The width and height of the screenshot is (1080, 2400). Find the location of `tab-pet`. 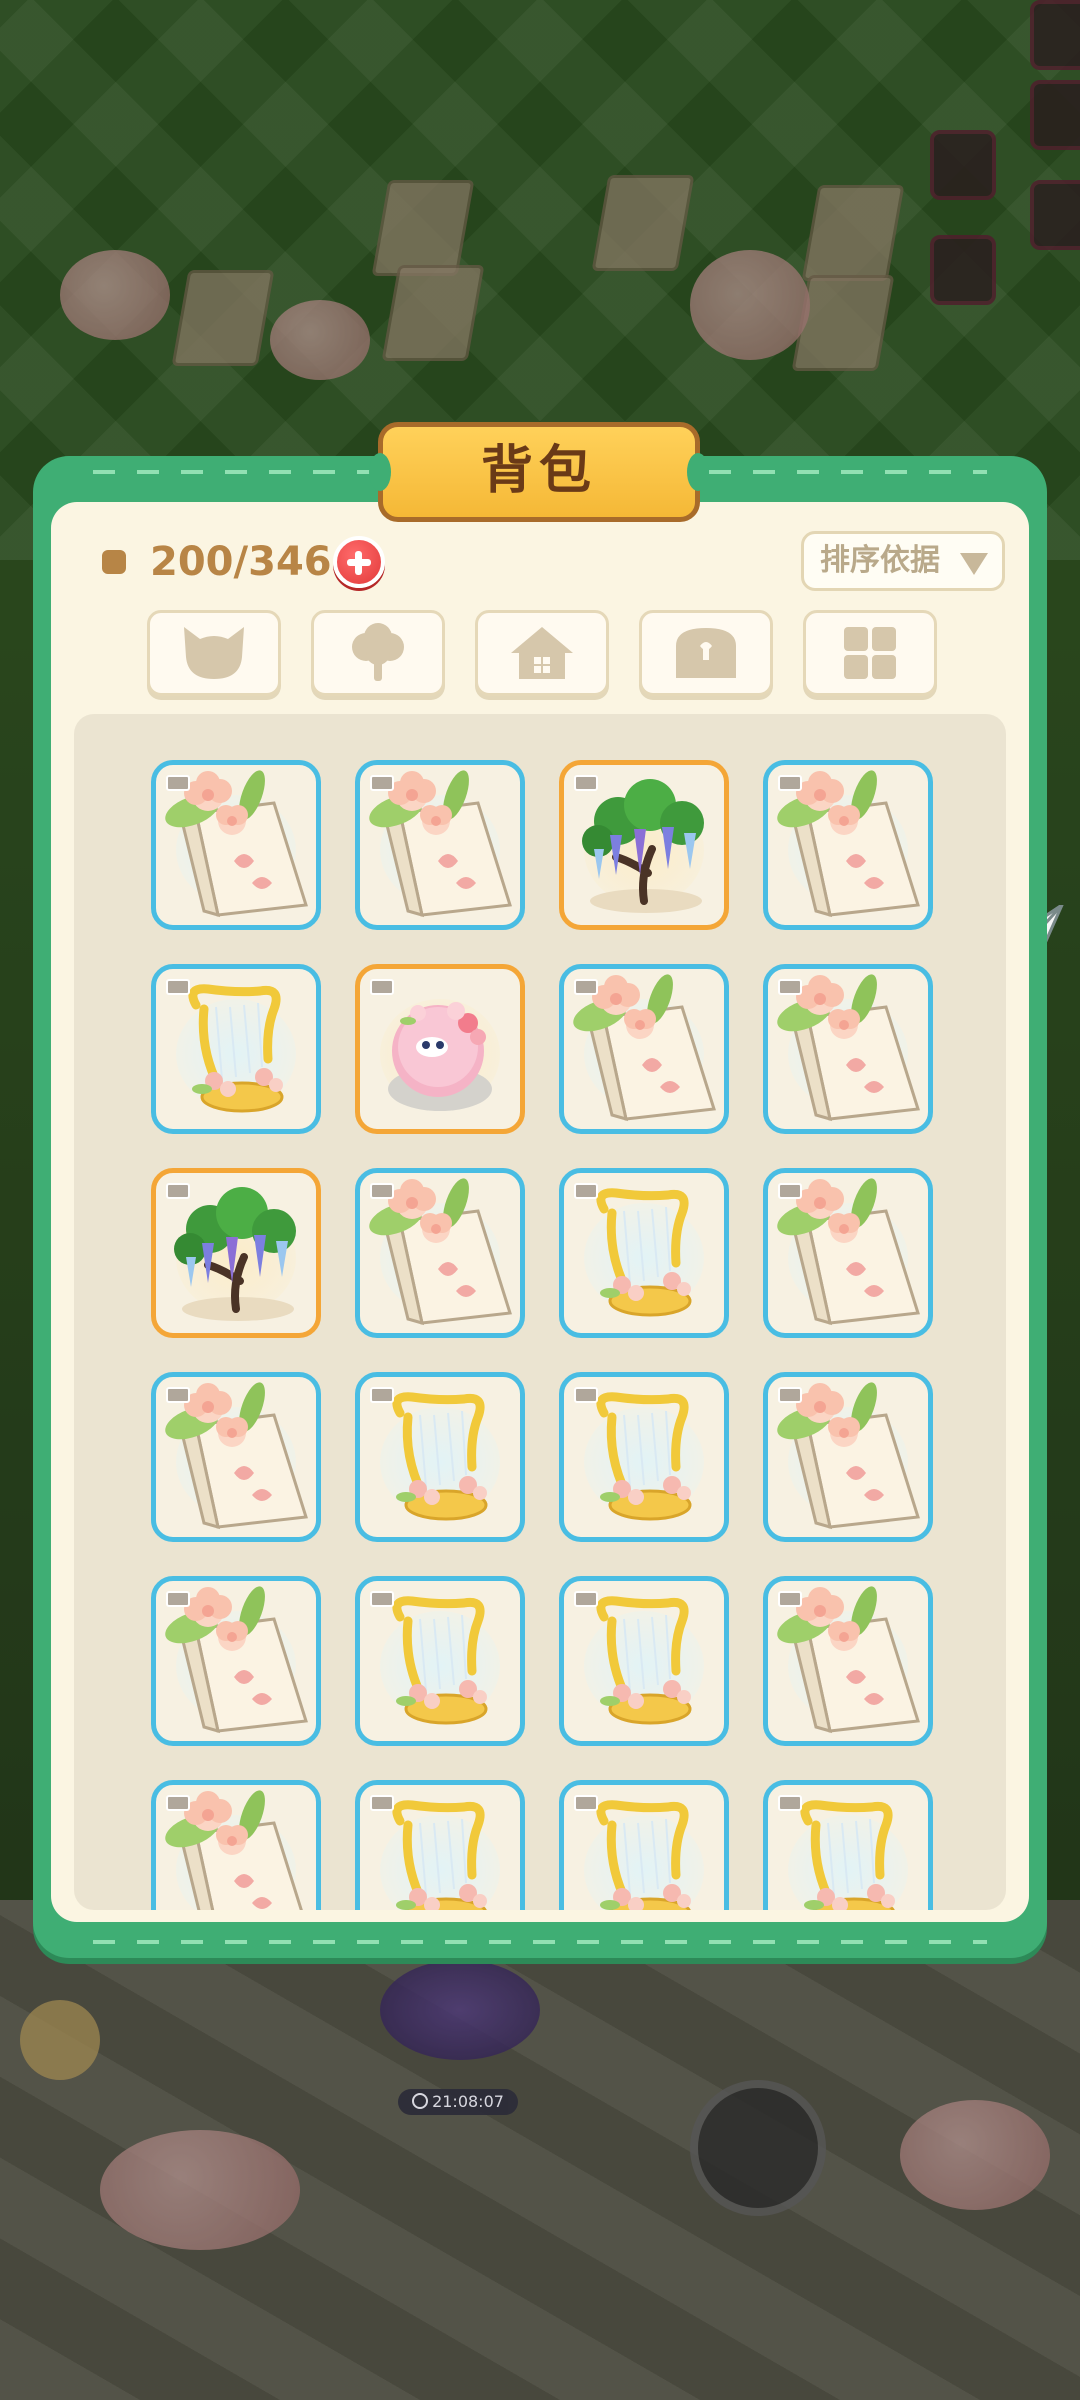

tab-pet is located at coordinates (214, 653).